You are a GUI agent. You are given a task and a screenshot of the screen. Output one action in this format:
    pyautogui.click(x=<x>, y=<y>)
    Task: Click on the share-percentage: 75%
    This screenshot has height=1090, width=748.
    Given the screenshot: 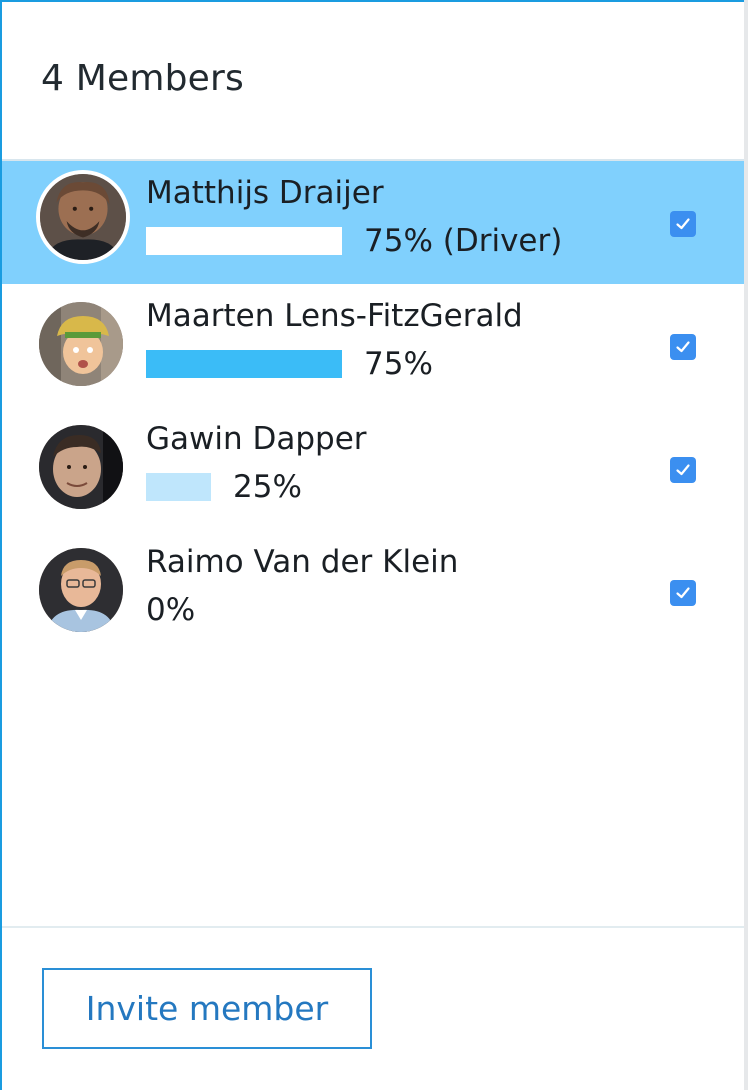 What is the action you would take?
    pyautogui.click(x=398, y=364)
    